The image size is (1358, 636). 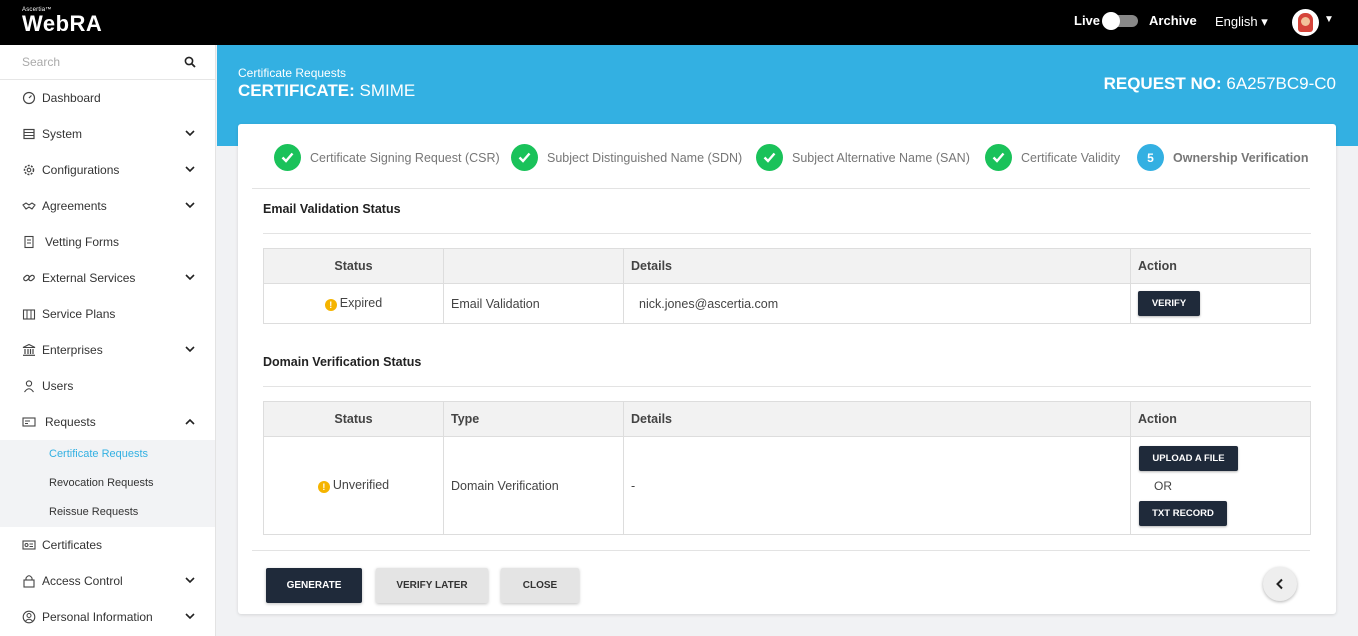 What do you see at coordinates (71, 98) in the screenshot?
I see `sidebar-item-label: Dashboard` at bounding box center [71, 98].